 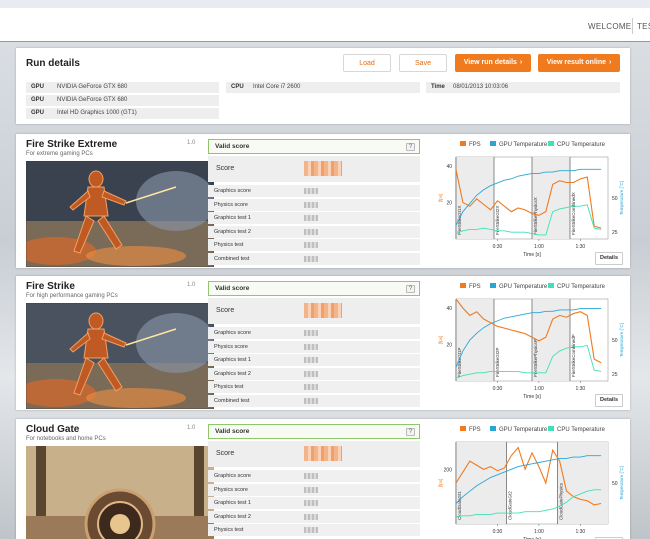 I want to click on valid-score-banner: Valid score?, so click(x=314, y=146).